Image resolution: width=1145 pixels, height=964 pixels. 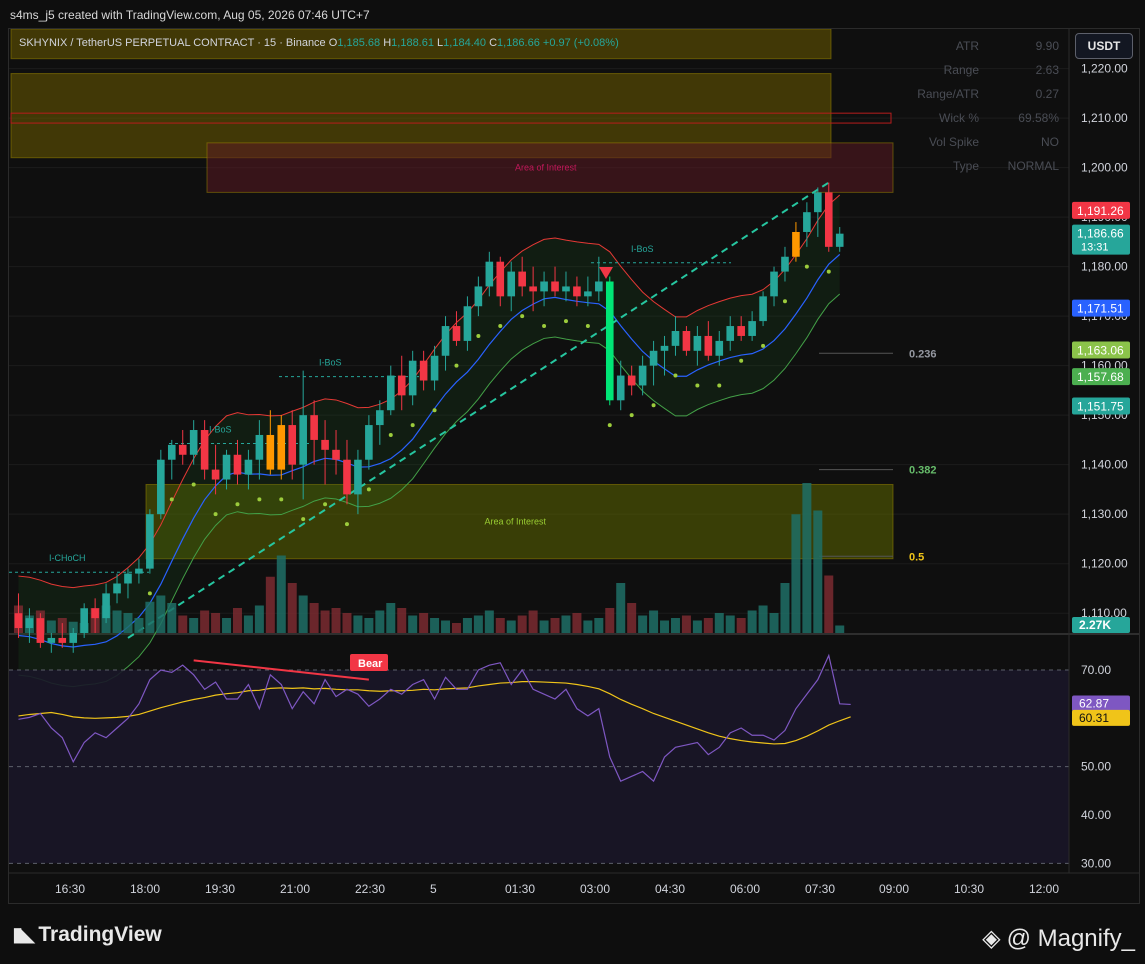 I want to click on price-badge-text: 1,157.68, so click(x=1100, y=377).